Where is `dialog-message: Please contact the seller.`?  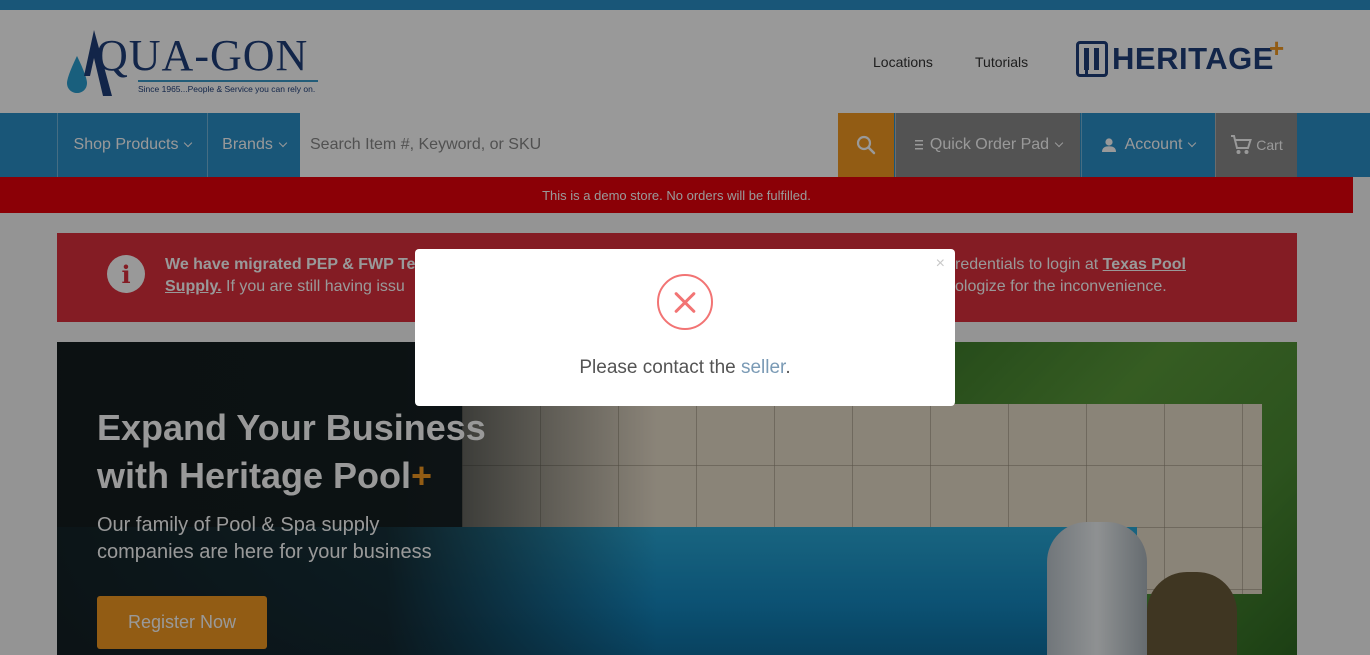
dialog-message: Please contact the seller. is located at coordinates (685, 368).